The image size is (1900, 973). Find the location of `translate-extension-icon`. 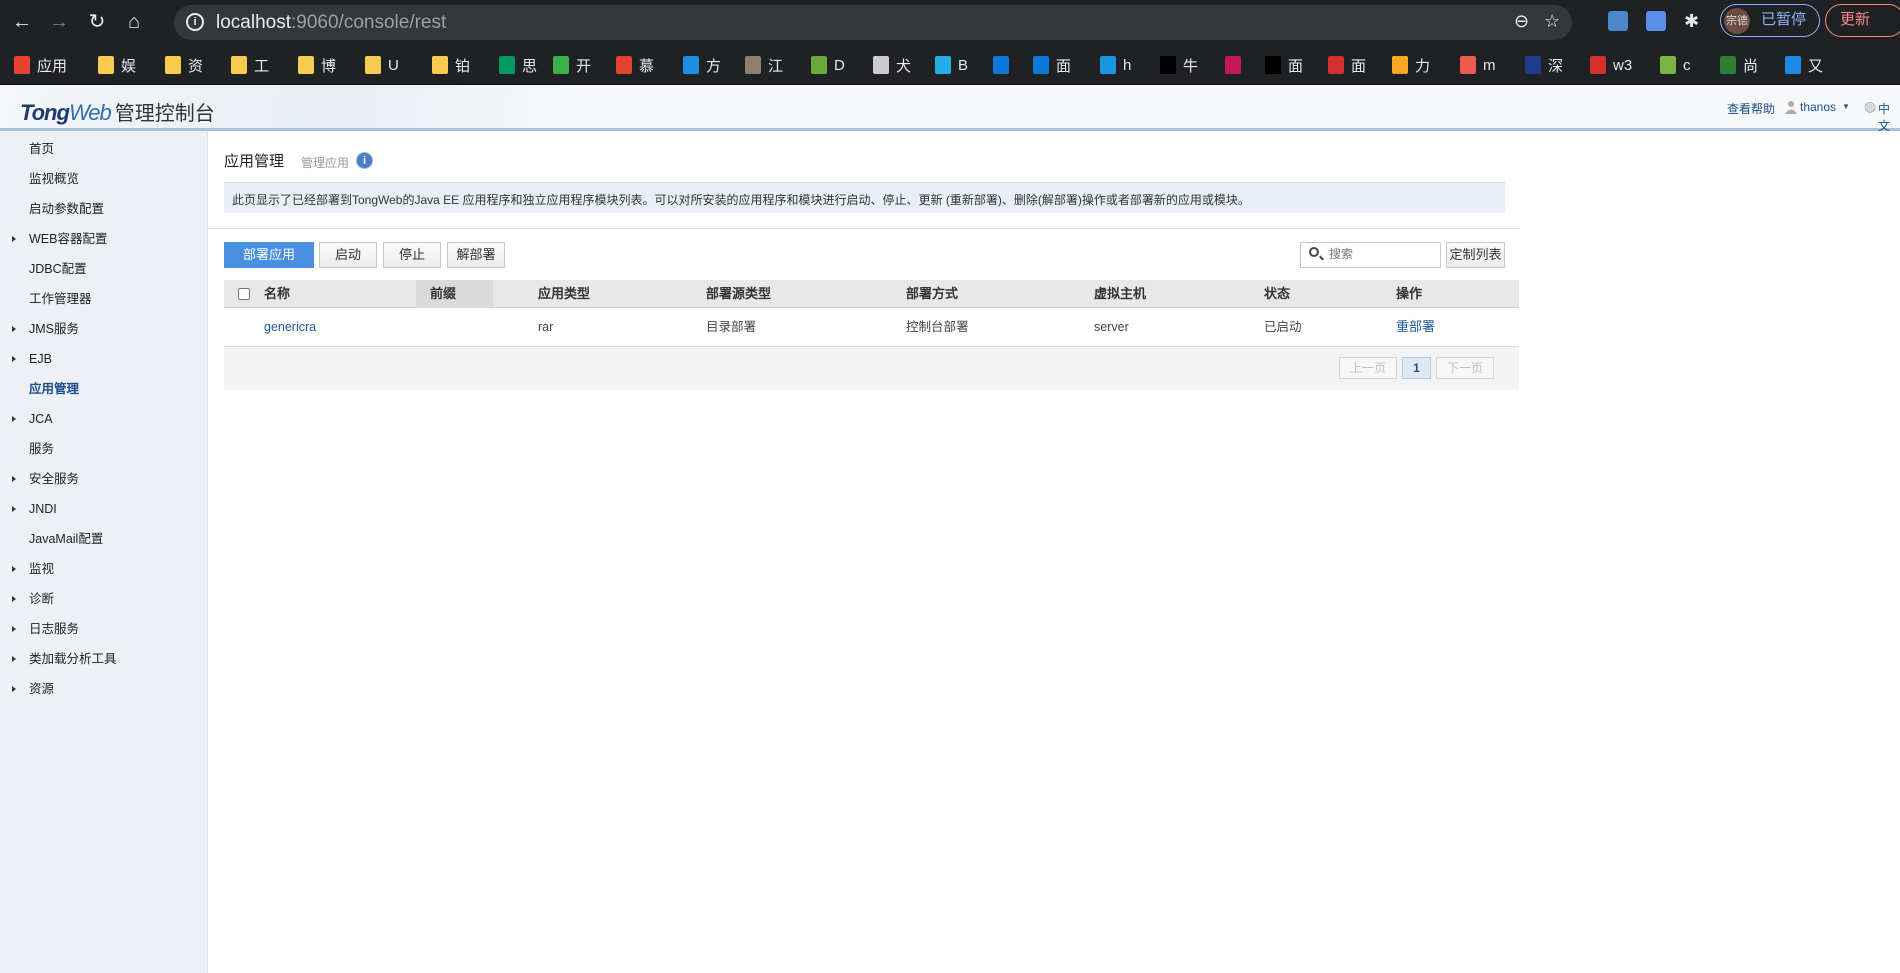

translate-extension-icon is located at coordinates (1656, 21).